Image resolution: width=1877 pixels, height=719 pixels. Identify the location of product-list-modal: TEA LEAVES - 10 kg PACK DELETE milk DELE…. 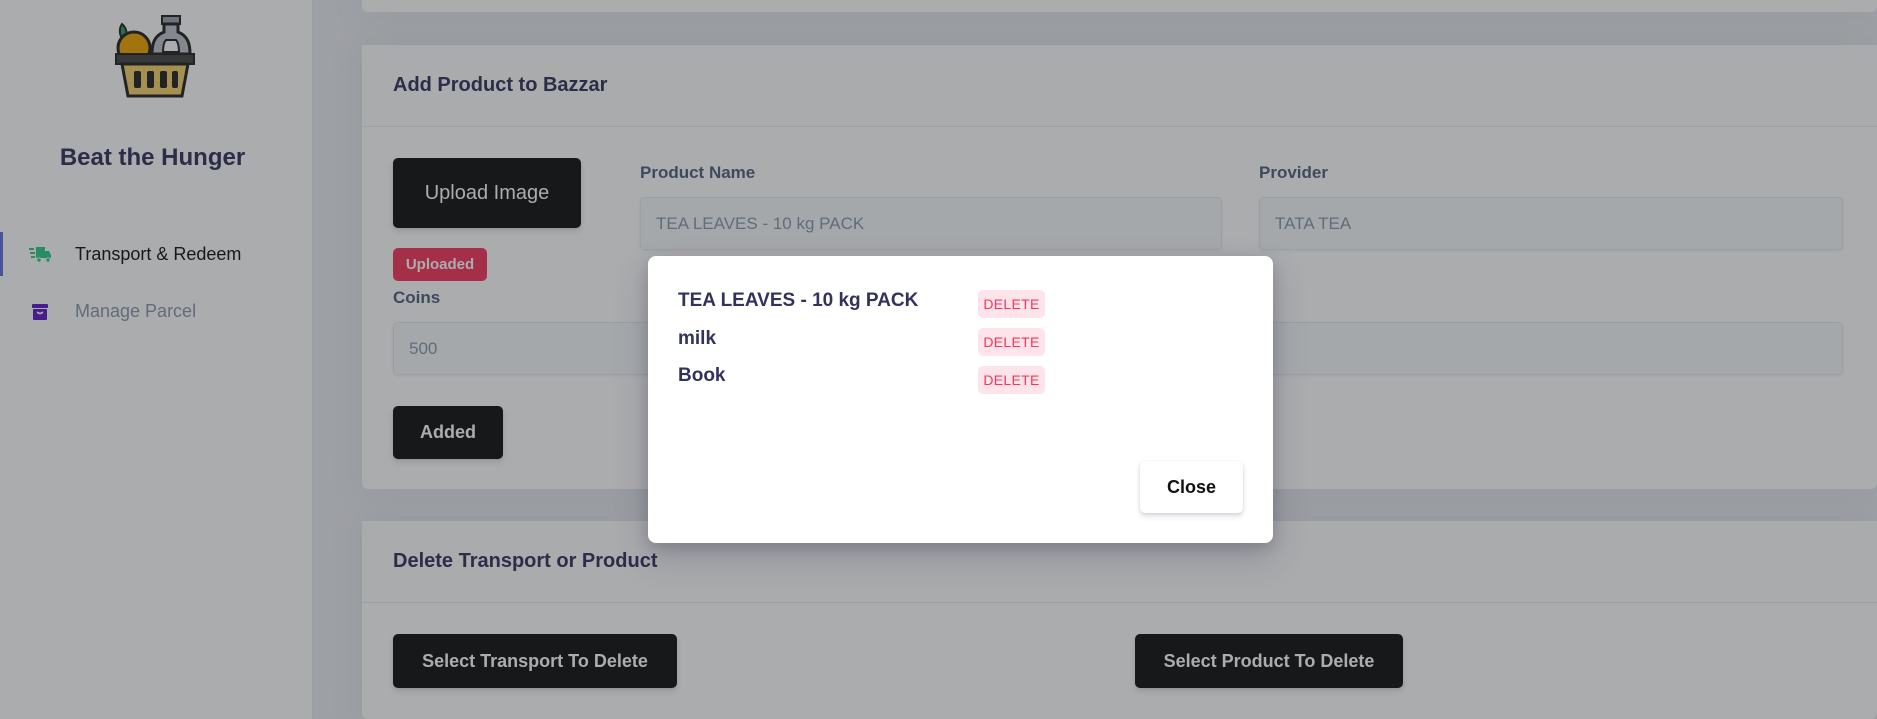
(960, 399).